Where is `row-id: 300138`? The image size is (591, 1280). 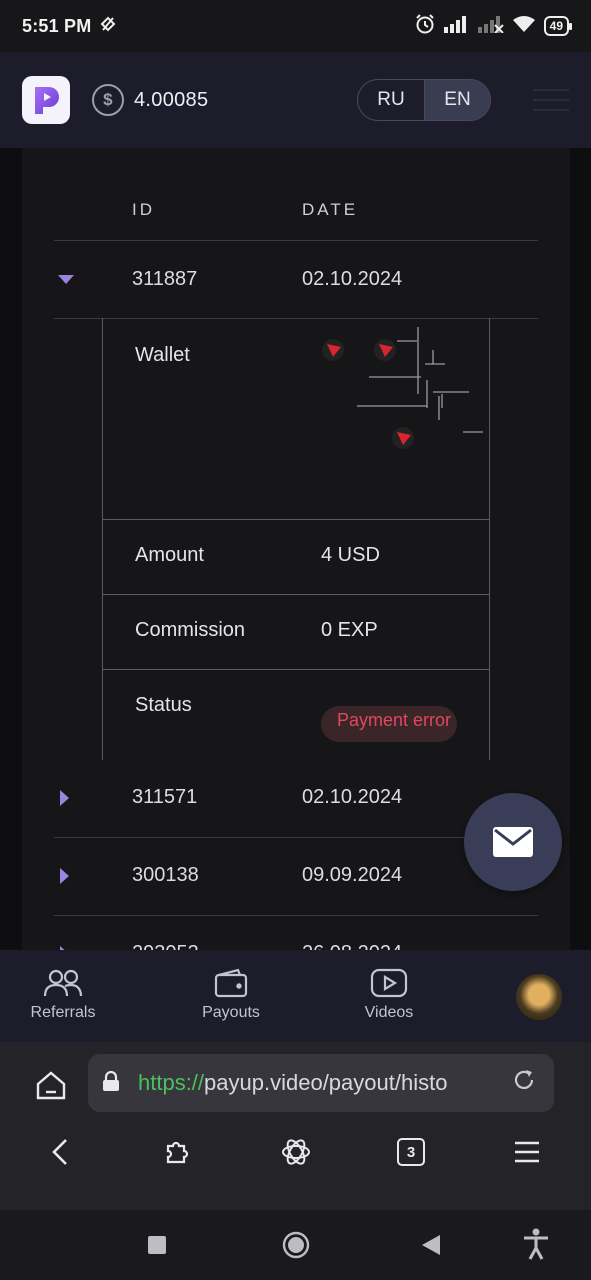
row-id: 300138 is located at coordinates (165, 875).